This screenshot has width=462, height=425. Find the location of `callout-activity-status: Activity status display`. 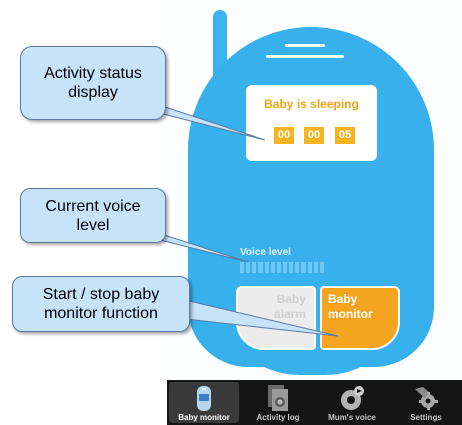

callout-activity-status: Activity status display is located at coordinates (93, 83).